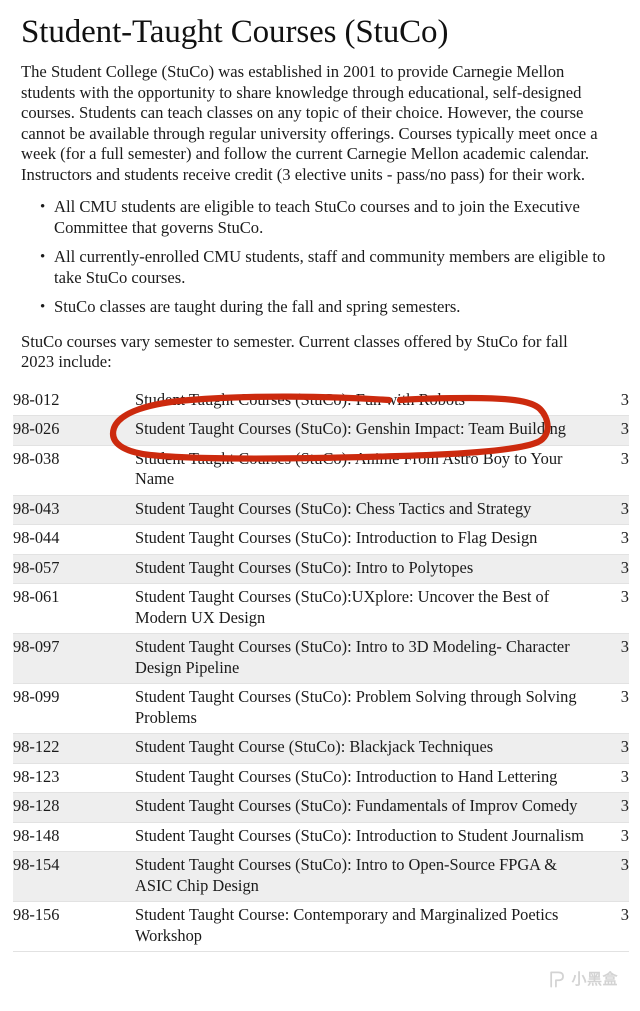 The height and width of the screenshot is (1011, 640). What do you see at coordinates (36, 864) in the screenshot?
I see `course-number: 98-154` at bounding box center [36, 864].